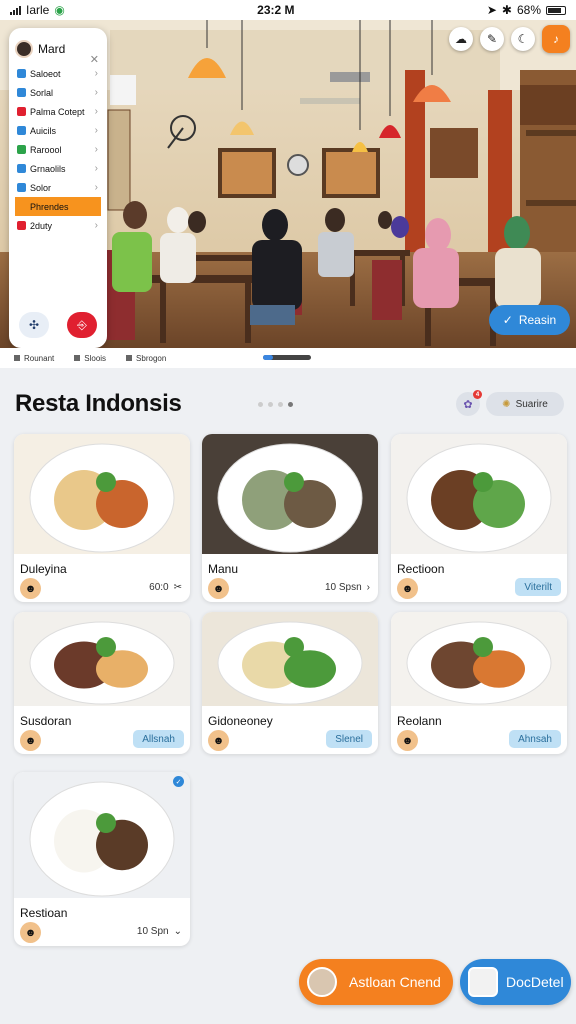 This screenshot has width=576, height=1024. What do you see at coordinates (95, 358) in the screenshot?
I see `strip-tab-label: Sloois` at bounding box center [95, 358].